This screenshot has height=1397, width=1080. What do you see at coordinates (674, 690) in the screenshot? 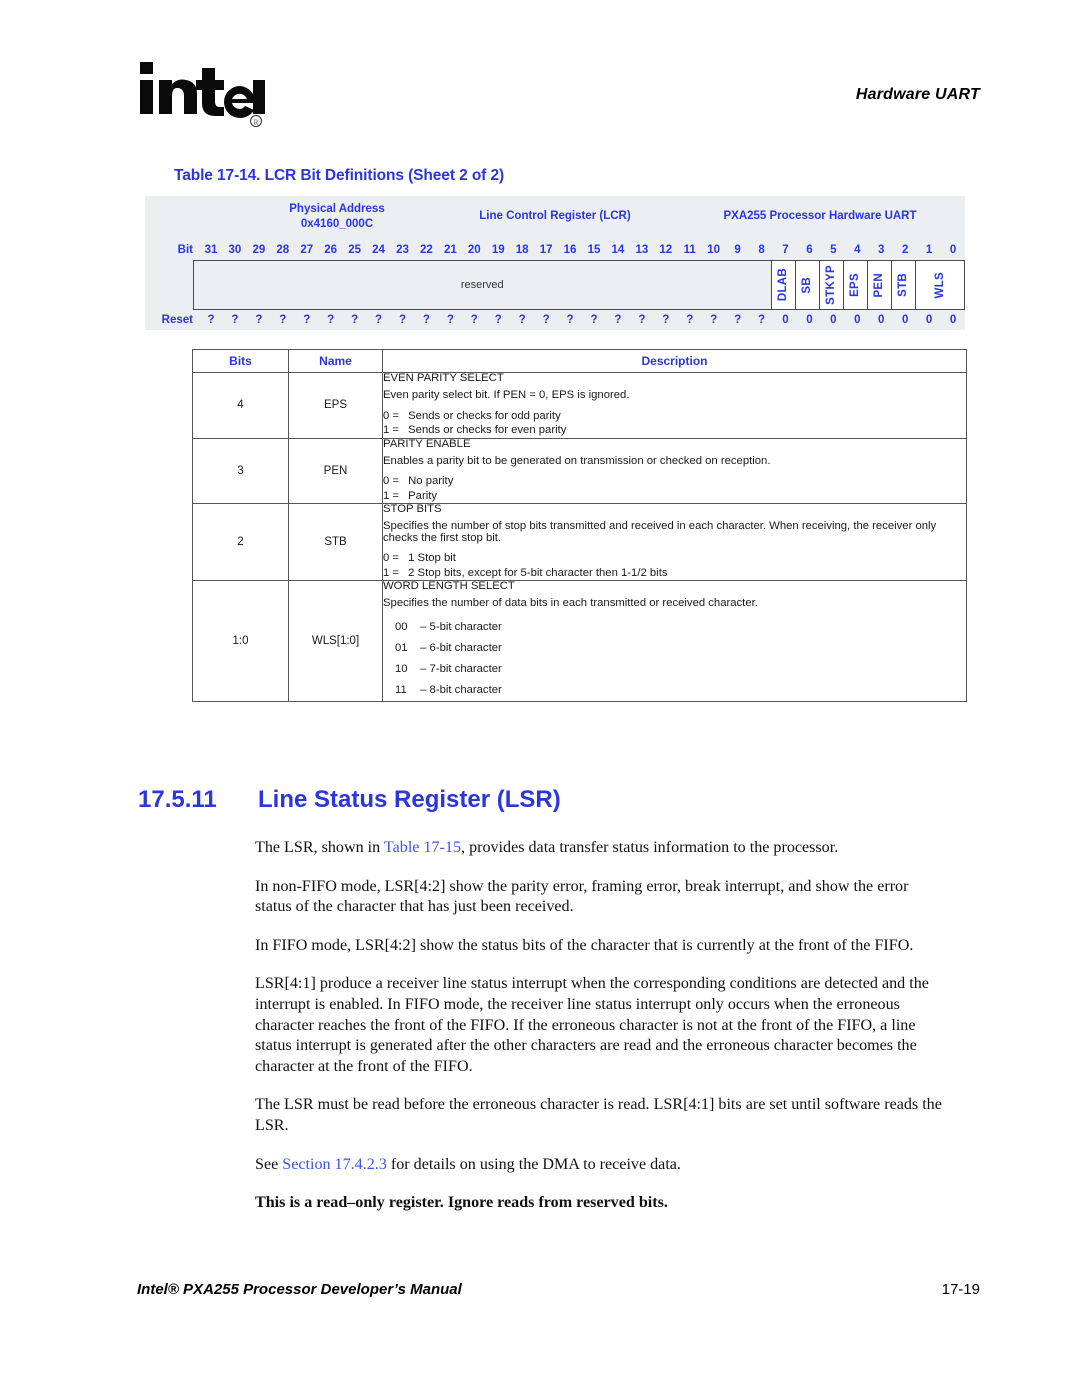
I see `description-option: 11 – 8-bit character` at bounding box center [674, 690].